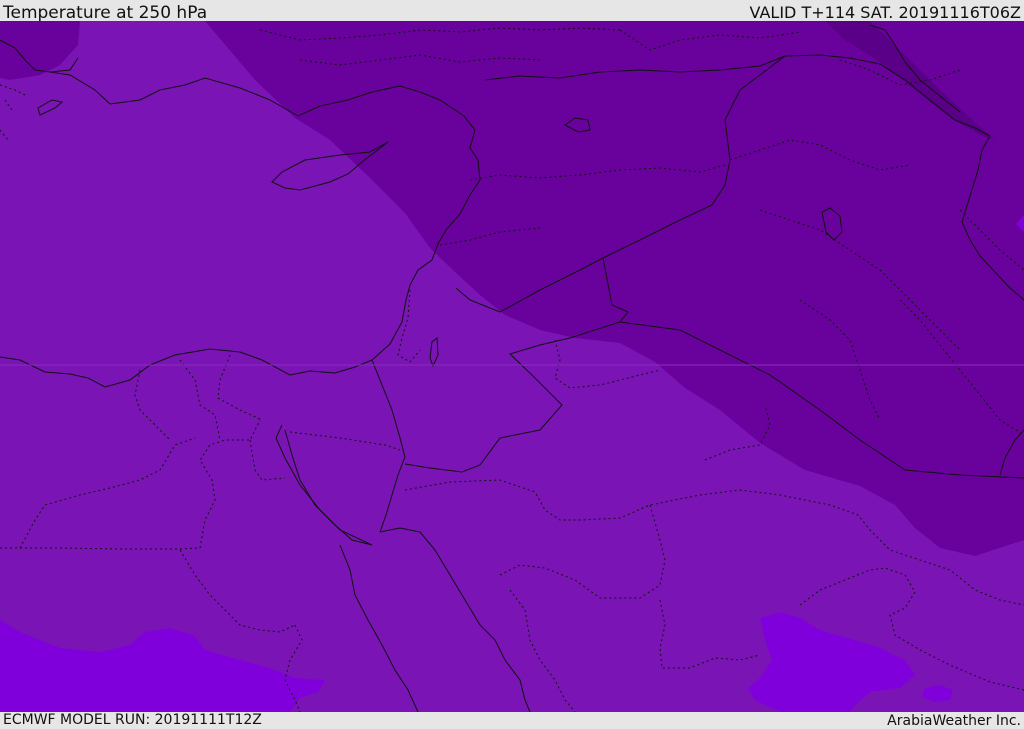  I want to click on model-run-label: ECMWF MODEL RUN: 20191111T12Z, so click(132, 720).